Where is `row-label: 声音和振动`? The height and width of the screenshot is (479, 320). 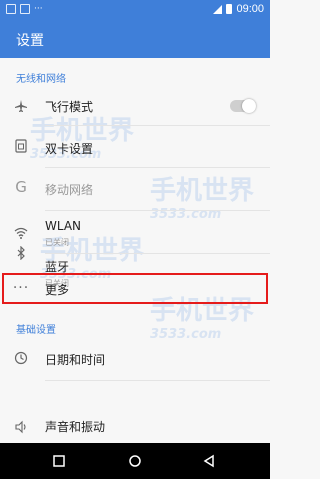 row-label: 声音和振动 is located at coordinates (75, 427).